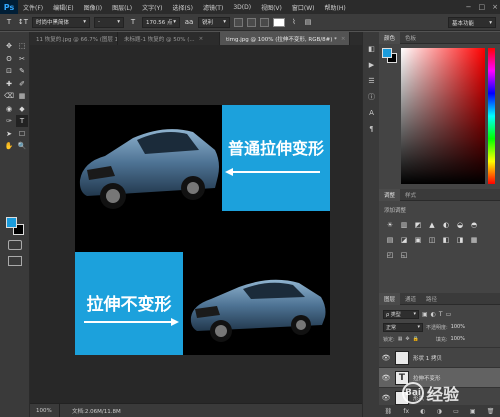  Describe the element at coordinates (491, 411) in the screenshot. I see `delete-layer-icon: 🗑` at that location.